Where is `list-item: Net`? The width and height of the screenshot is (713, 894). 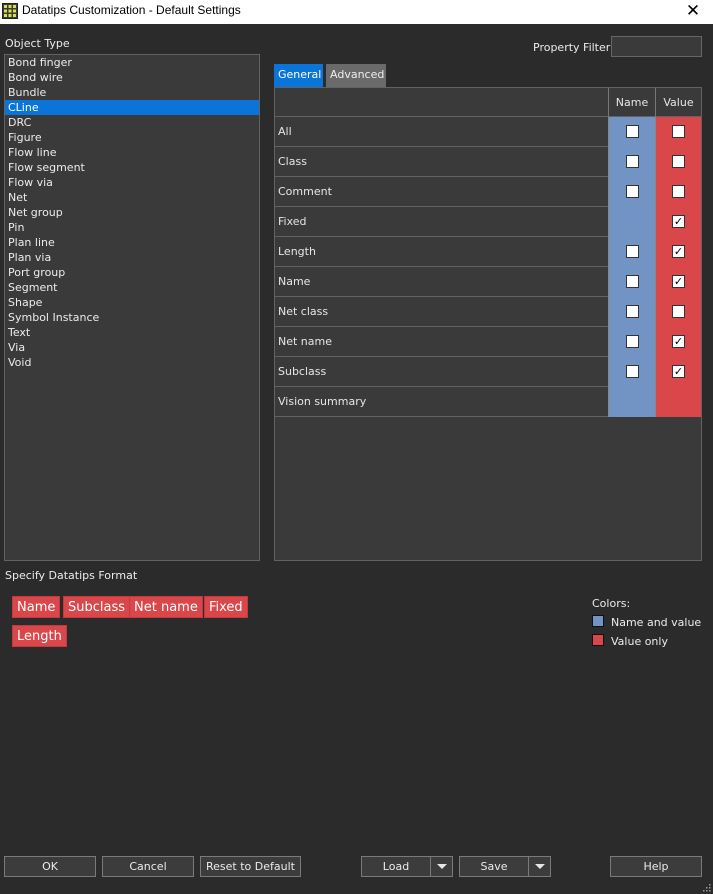
list-item: Net is located at coordinates (132, 197).